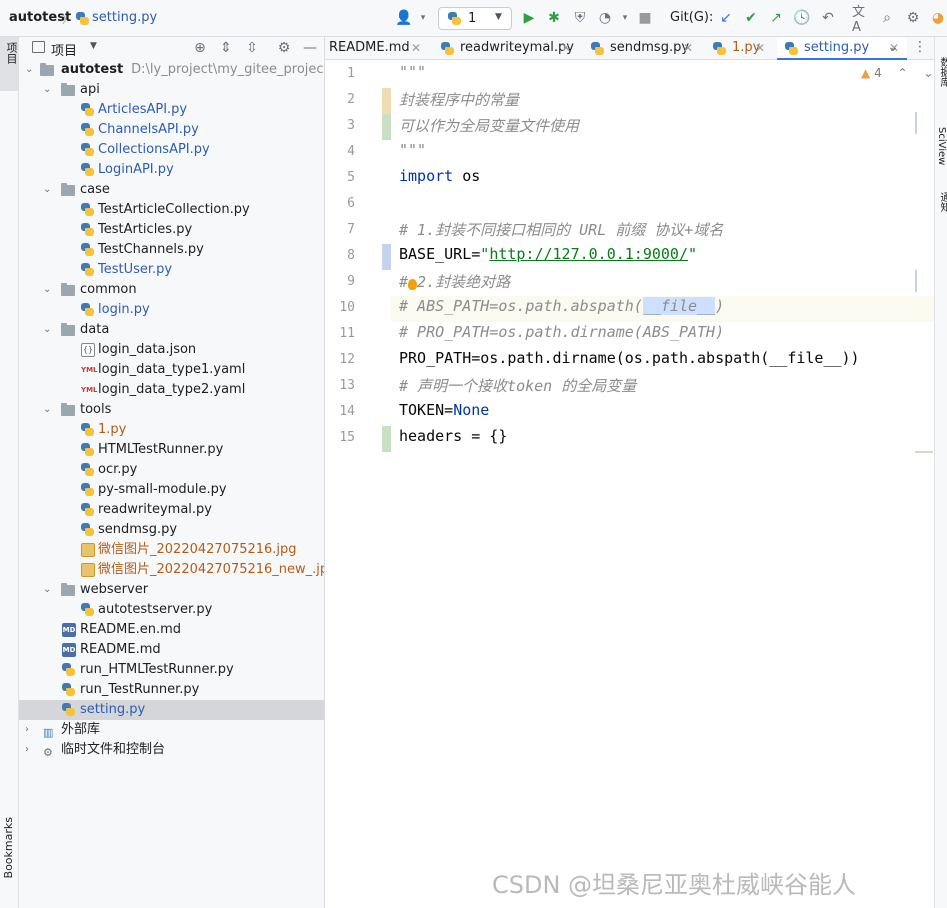  I want to click on chevron-down-icon: ▼, so click(93, 46).